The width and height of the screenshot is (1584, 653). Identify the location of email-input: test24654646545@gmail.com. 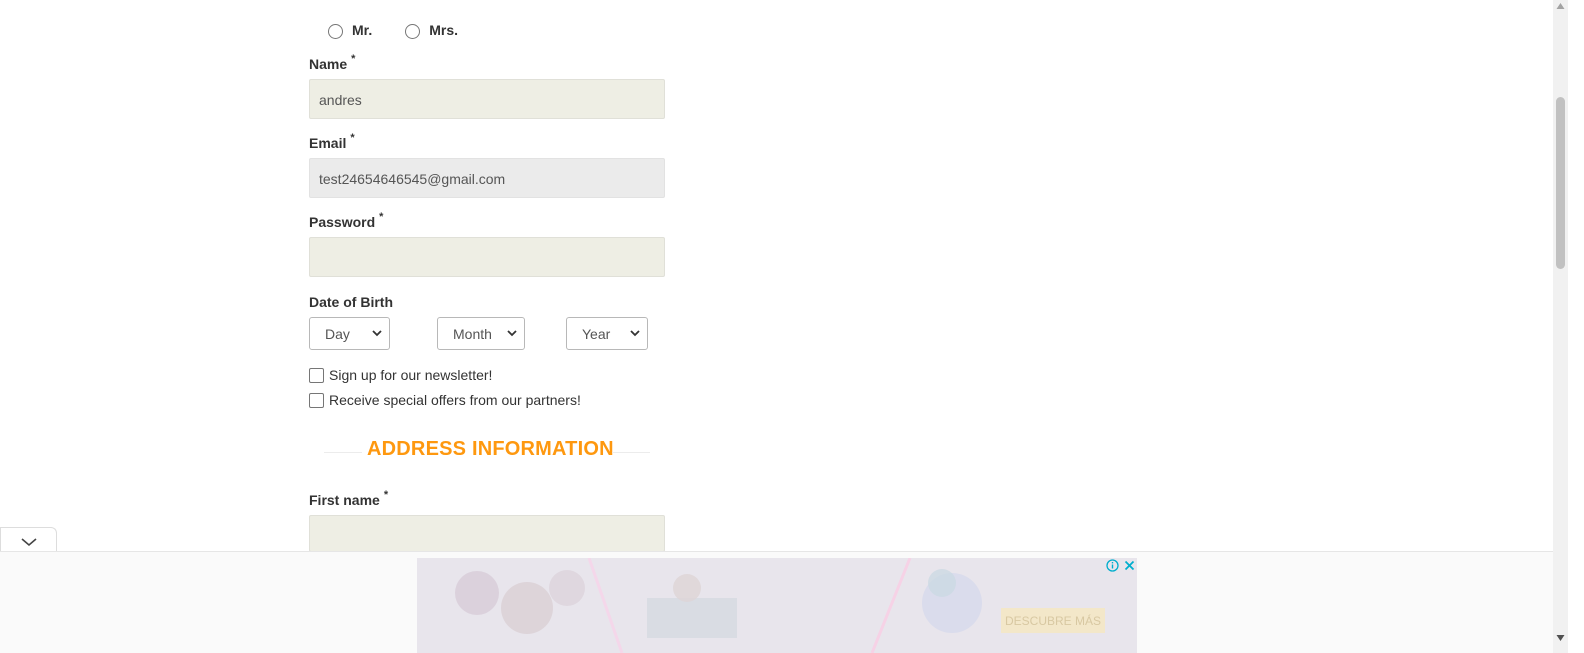
(487, 178).